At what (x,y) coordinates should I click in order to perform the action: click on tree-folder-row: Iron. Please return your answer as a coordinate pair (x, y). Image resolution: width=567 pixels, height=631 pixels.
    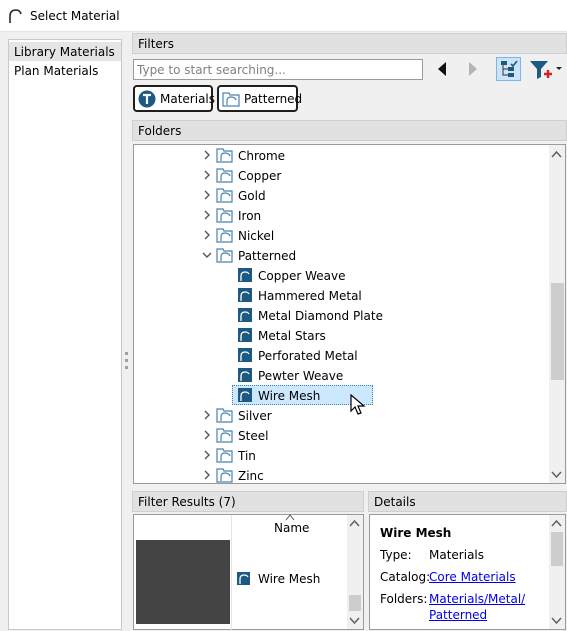
    Looking at the image, I should click on (351, 216).